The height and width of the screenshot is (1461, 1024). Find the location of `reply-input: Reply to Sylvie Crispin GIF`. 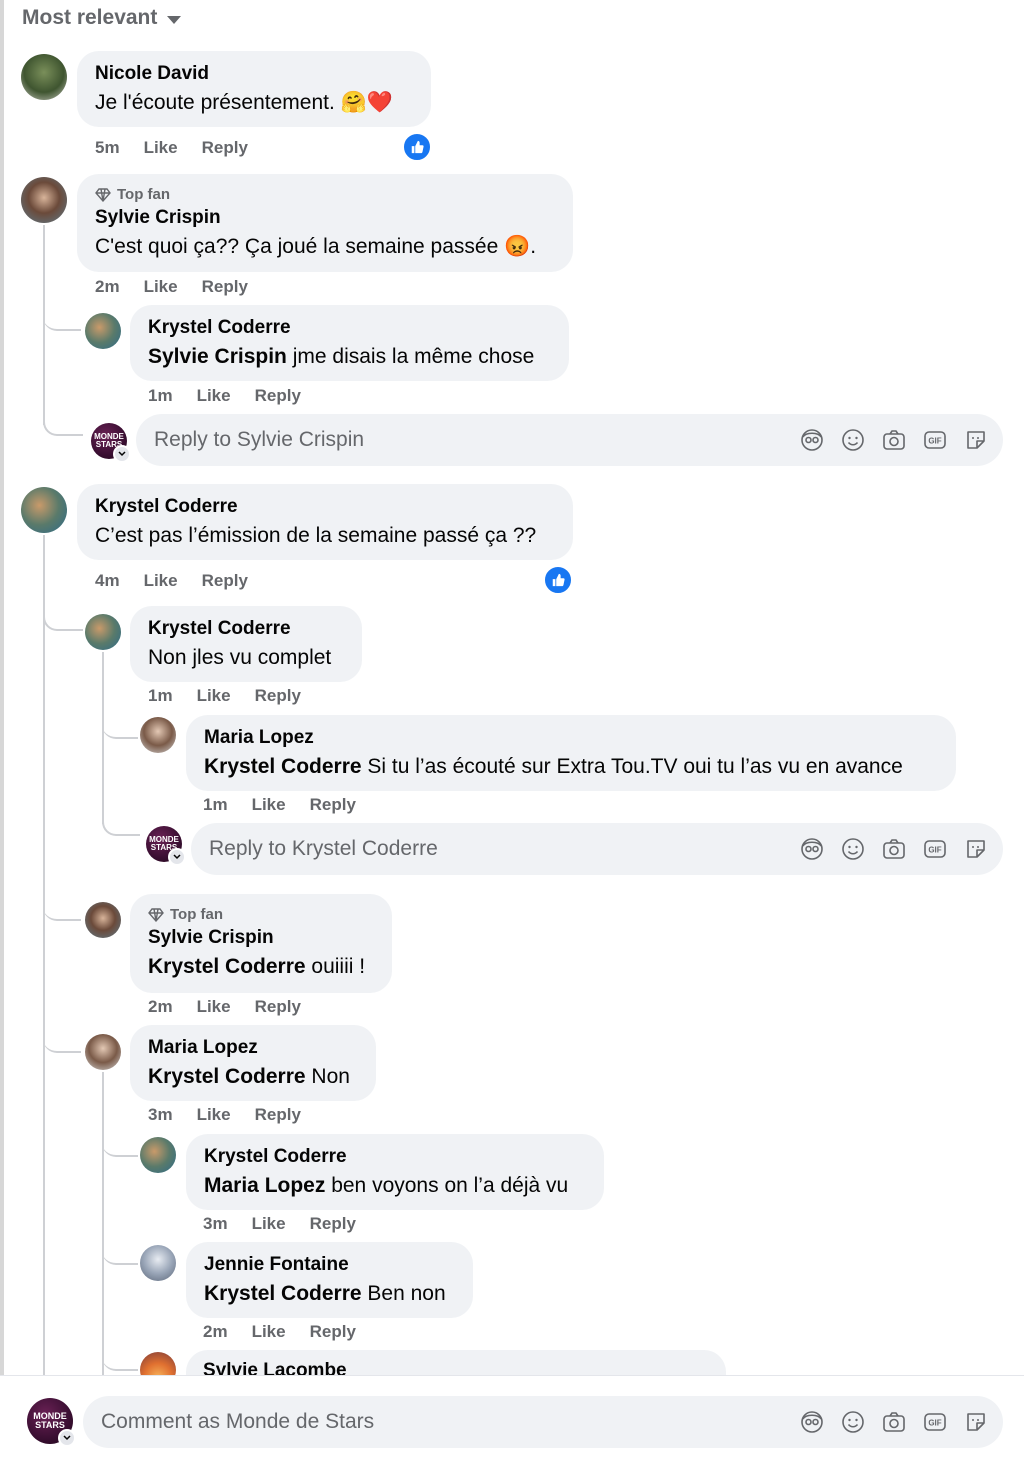

reply-input: Reply to Sylvie Crispin GIF is located at coordinates (569, 440).